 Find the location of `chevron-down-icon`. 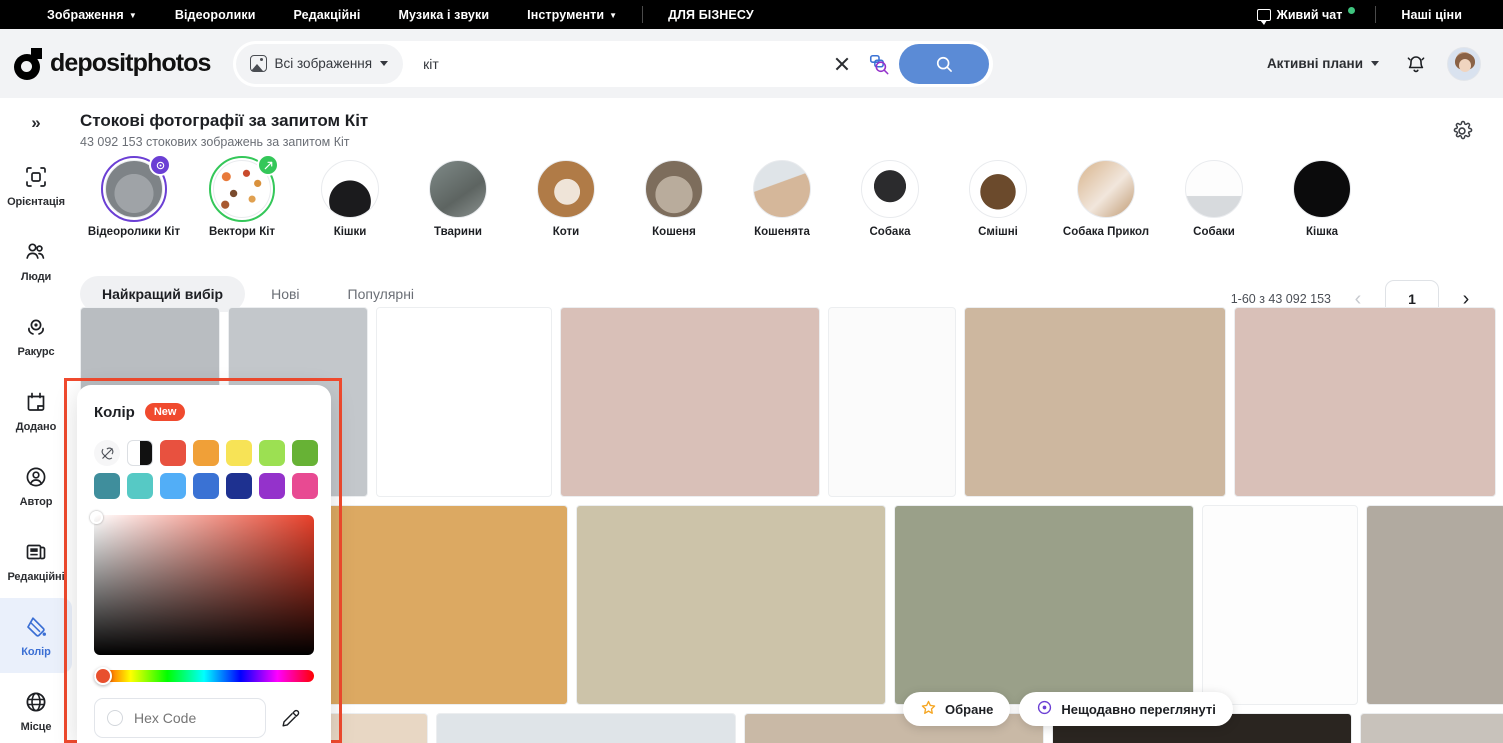

chevron-down-icon is located at coordinates (384, 63).